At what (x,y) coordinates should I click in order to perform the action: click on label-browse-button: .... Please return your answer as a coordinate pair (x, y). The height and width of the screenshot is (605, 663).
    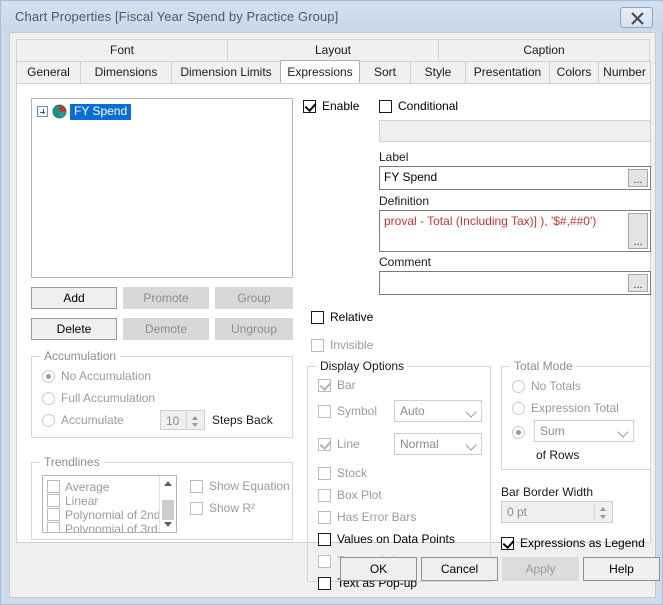
    Looking at the image, I should click on (638, 178).